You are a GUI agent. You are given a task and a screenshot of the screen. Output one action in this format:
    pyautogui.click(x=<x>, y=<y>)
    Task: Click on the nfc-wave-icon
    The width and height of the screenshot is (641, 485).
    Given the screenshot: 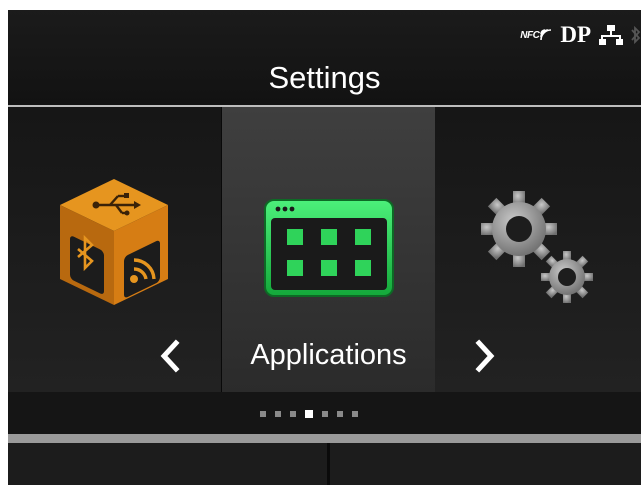 What is the action you would take?
    pyautogui.click(x=546, y=35)
    